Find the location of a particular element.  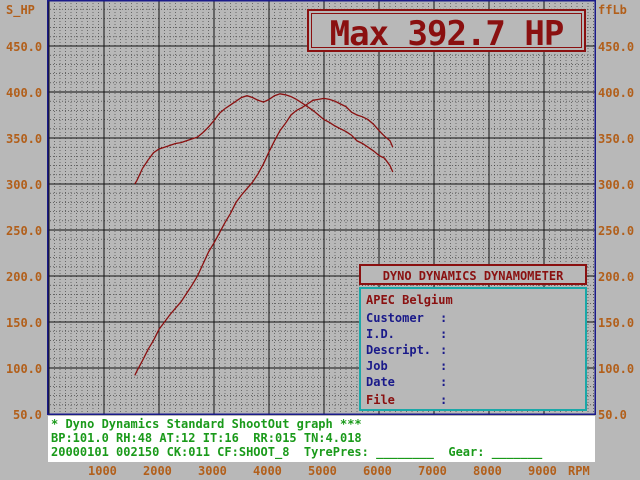

description-colon: : is located at coordinates (444, 350).